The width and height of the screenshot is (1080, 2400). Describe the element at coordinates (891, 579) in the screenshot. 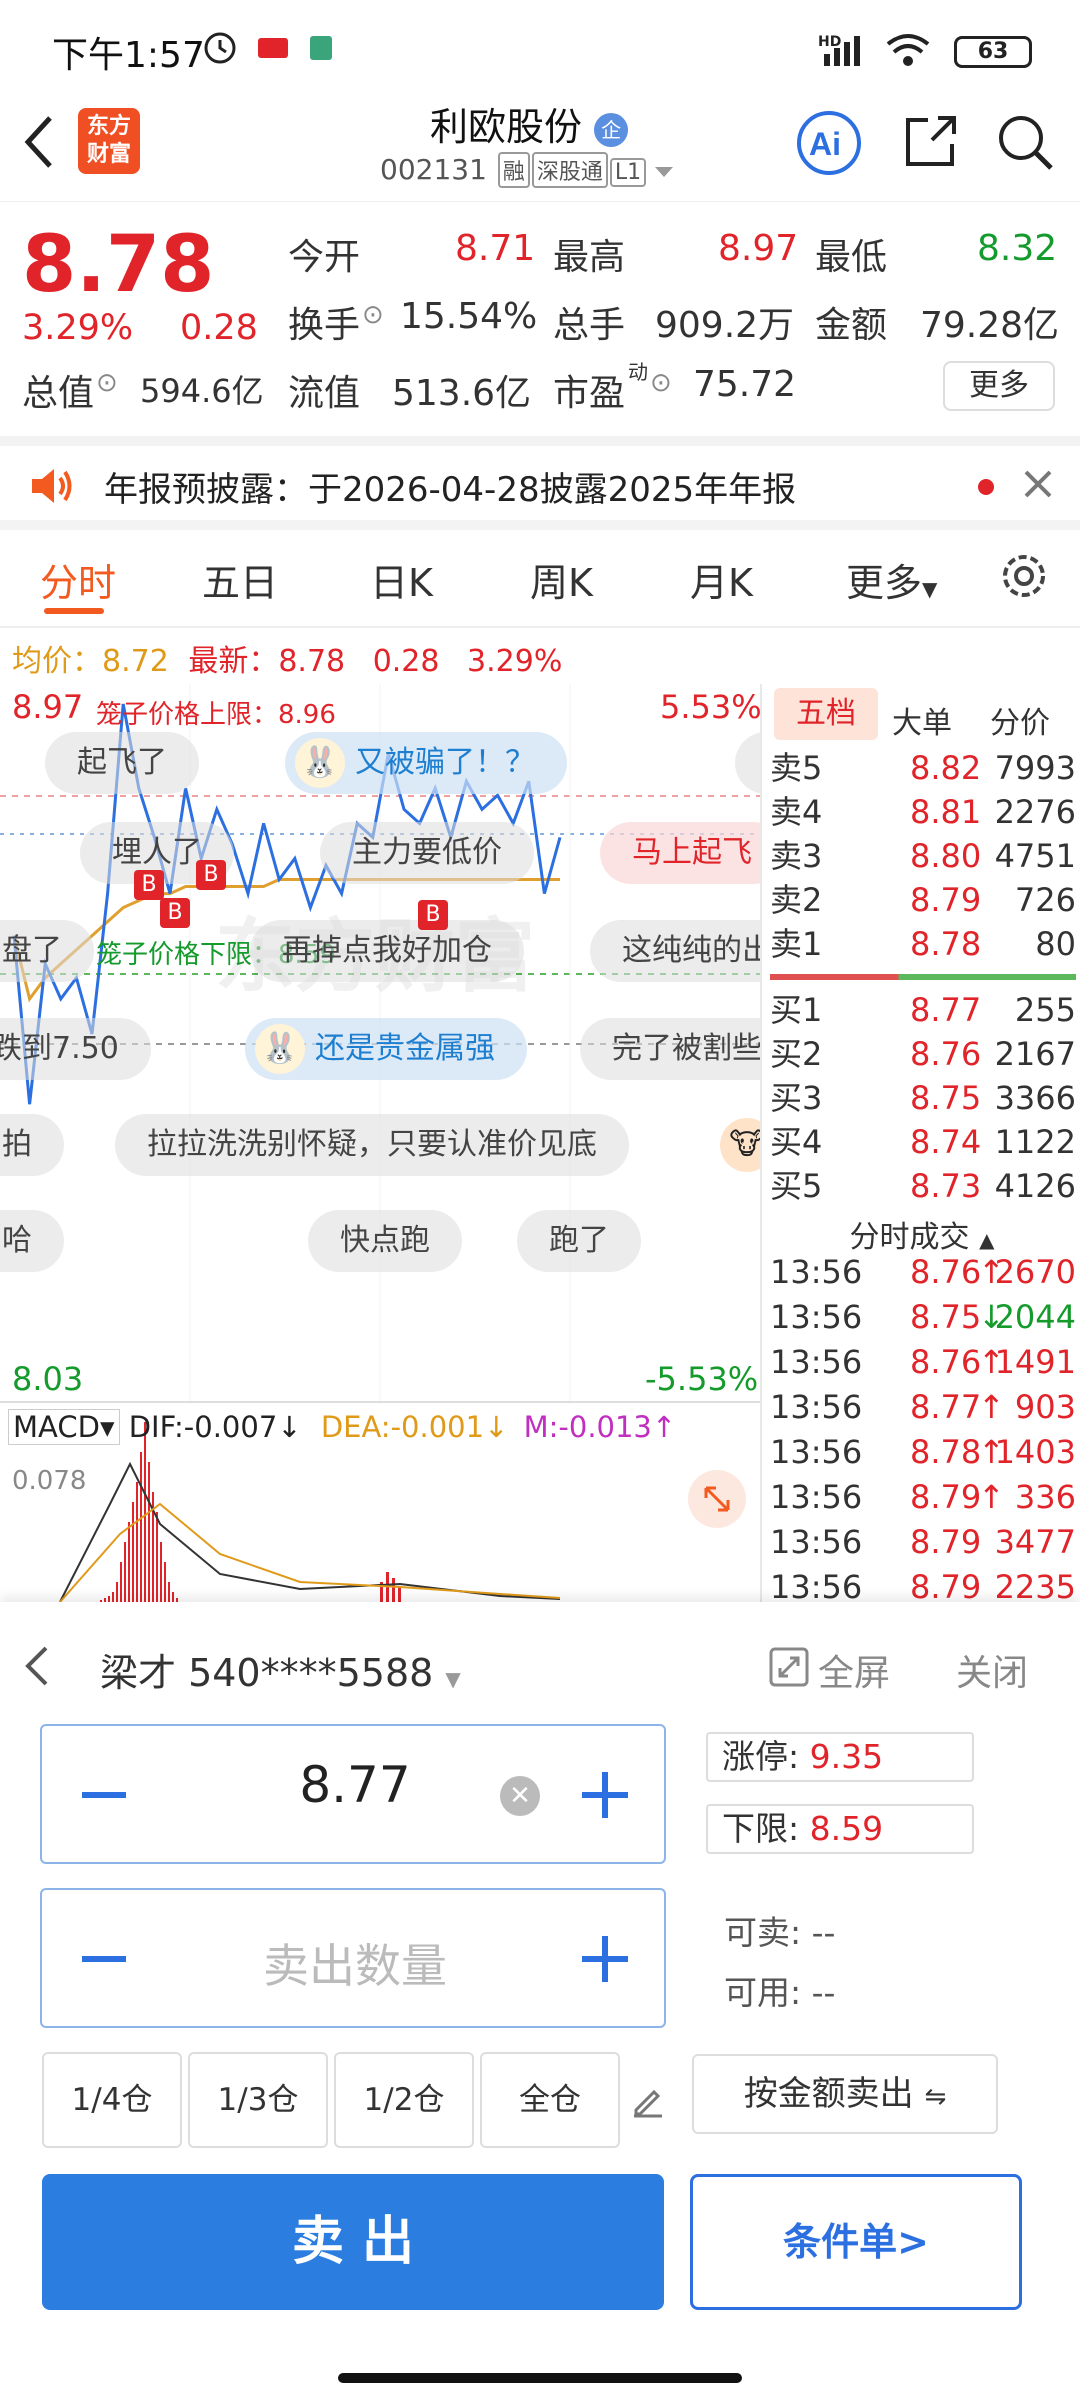

I see `tab-more: 更多▼` at that location.